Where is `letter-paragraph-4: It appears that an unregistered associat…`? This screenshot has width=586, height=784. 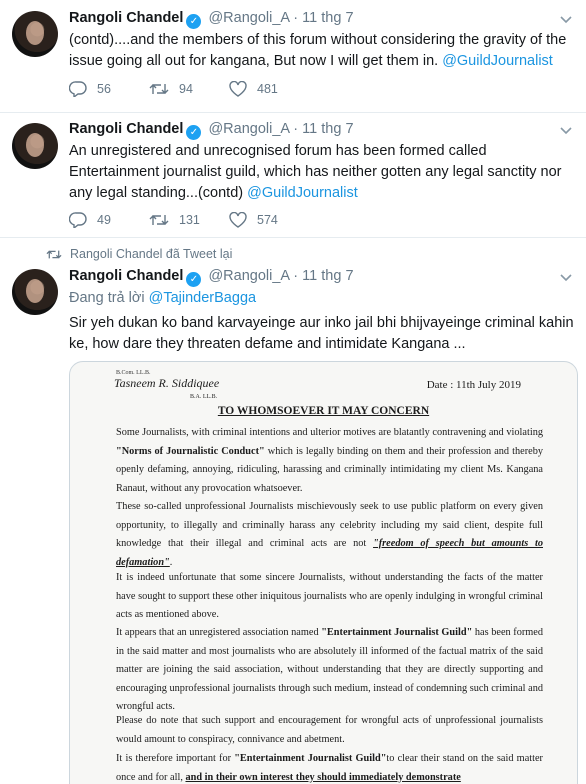
letter-paragraph-4: It appears that an unregistered associat… is located at coordinates (329, 670).